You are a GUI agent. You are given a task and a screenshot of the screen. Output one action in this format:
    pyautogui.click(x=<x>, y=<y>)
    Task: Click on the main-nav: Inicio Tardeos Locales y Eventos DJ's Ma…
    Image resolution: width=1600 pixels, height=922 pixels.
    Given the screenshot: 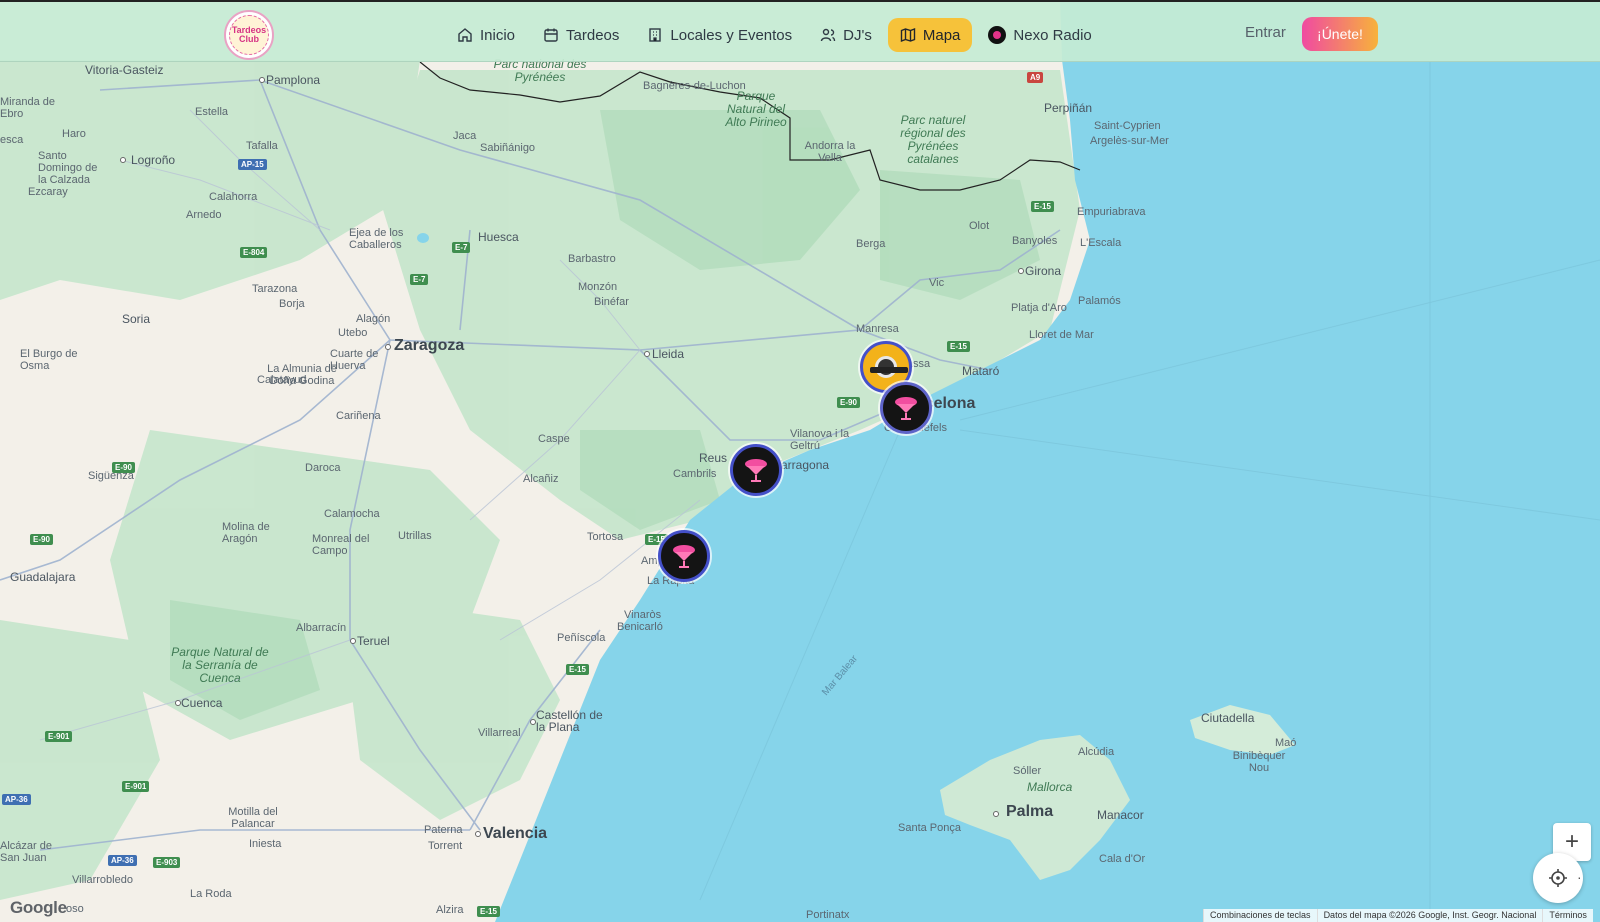 What is the action you would take?
    pyautogui.click(x=774, y=35)
    